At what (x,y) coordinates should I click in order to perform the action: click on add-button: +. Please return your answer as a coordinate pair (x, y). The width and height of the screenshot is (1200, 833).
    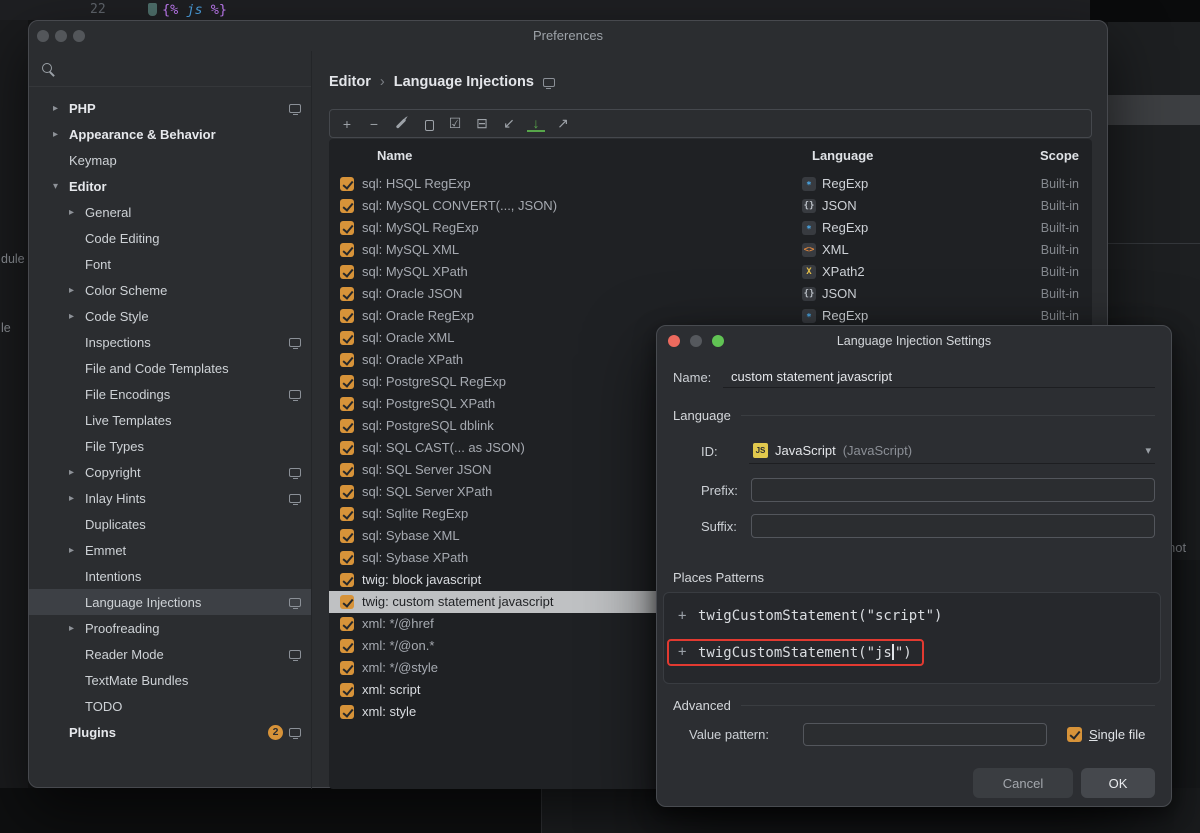
    Looking at the image, I should click on (347, 124).